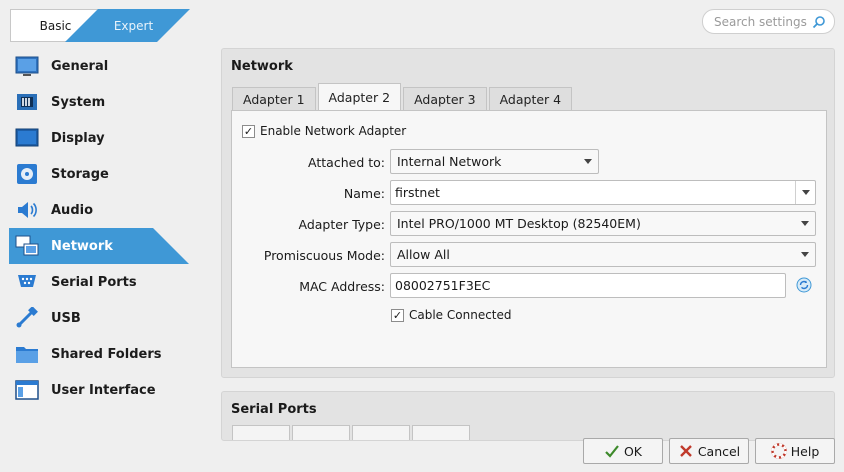  Describe the element at coordinates (103, 390) in the screenshot. I see `sidebar-item-label: User Interface` at that location.